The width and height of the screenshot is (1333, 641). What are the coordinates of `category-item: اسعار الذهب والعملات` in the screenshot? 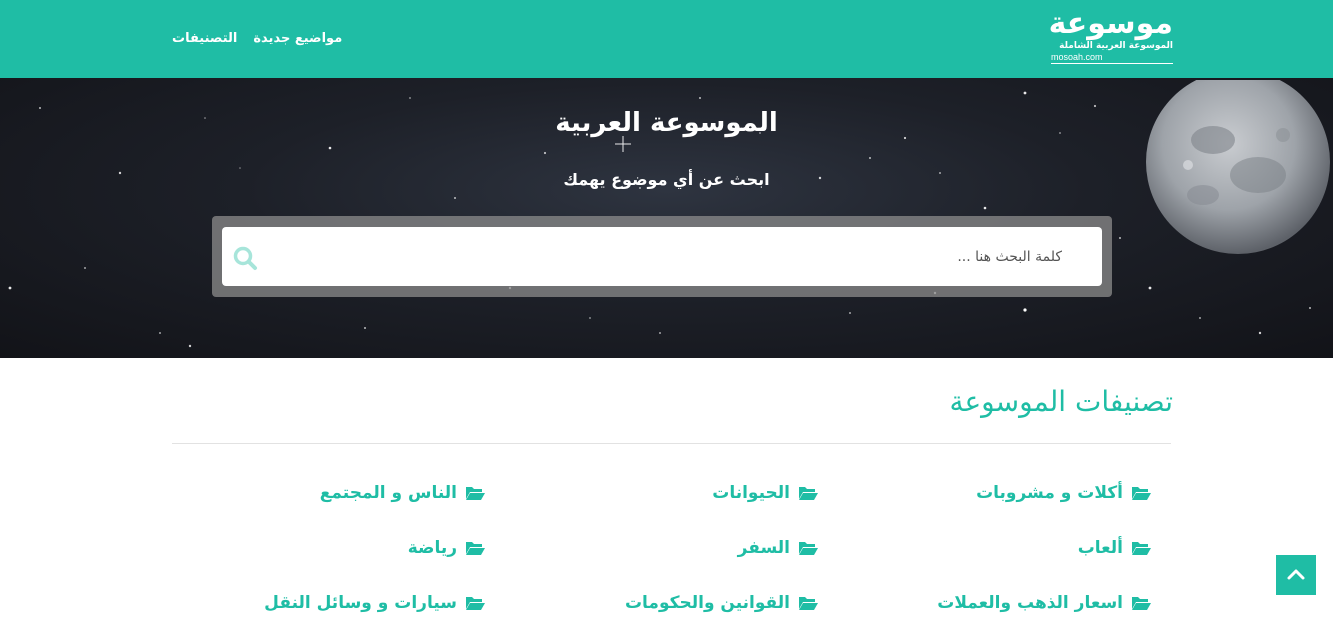 It's located at (1044, 603).